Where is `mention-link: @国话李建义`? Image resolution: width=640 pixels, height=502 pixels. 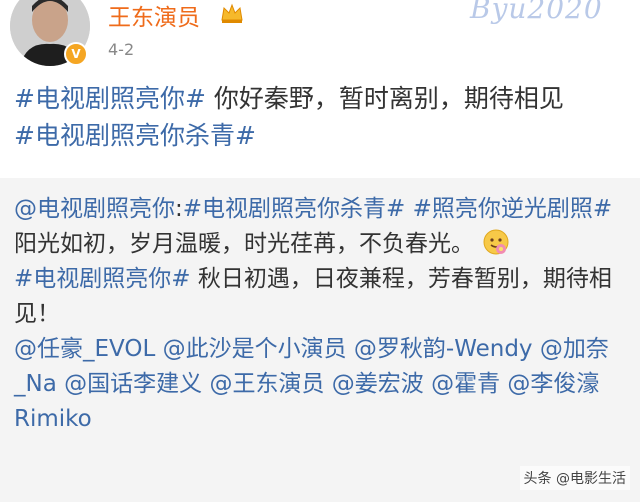 mention-link: @国话李建义 is located at coordinates (133, 384).